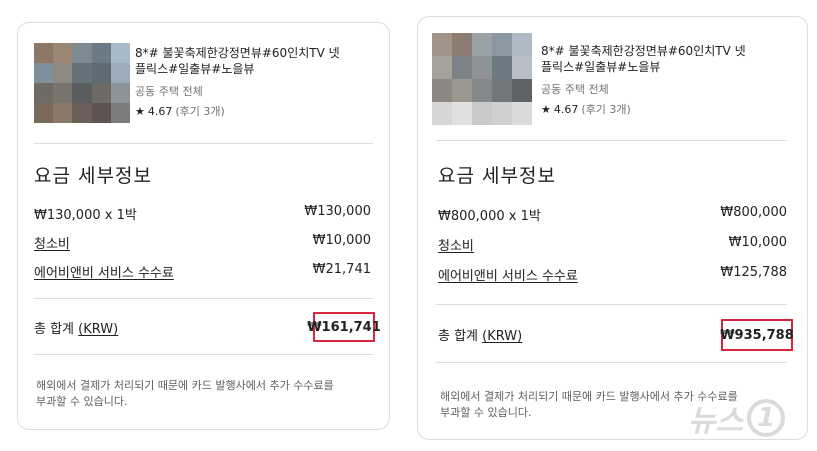  I want to click on nightly-rate-label: ₩800,000 x 1박, so click(489, 216).